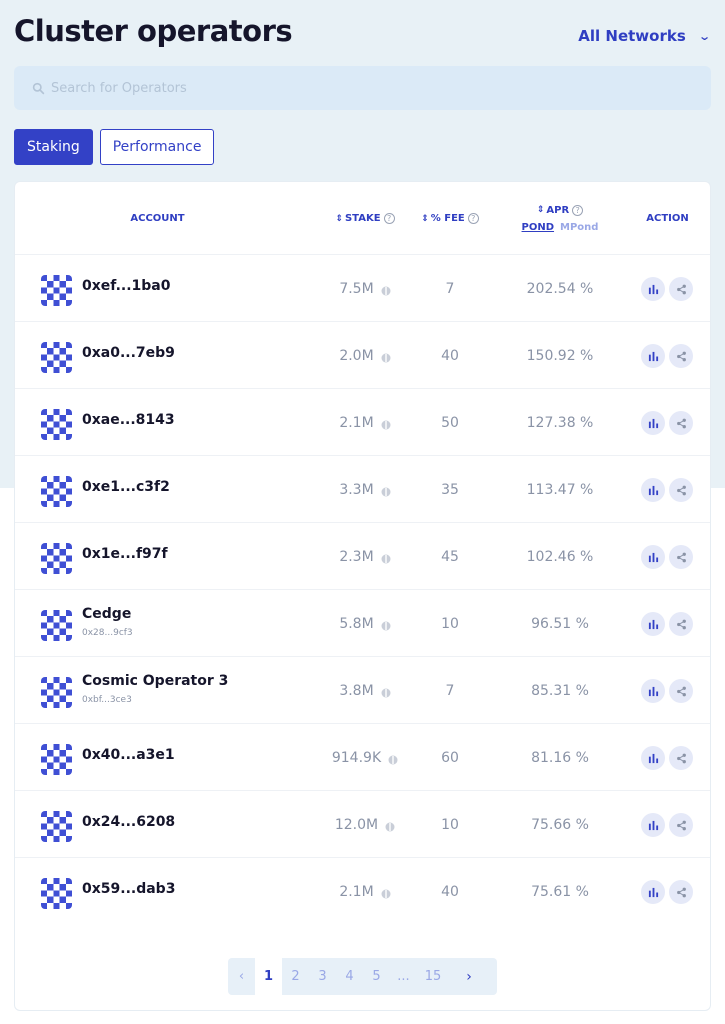  Describe the element at coordinates (469, 976) in the screenshot. I see `pagination-next-button: ›` at that location.